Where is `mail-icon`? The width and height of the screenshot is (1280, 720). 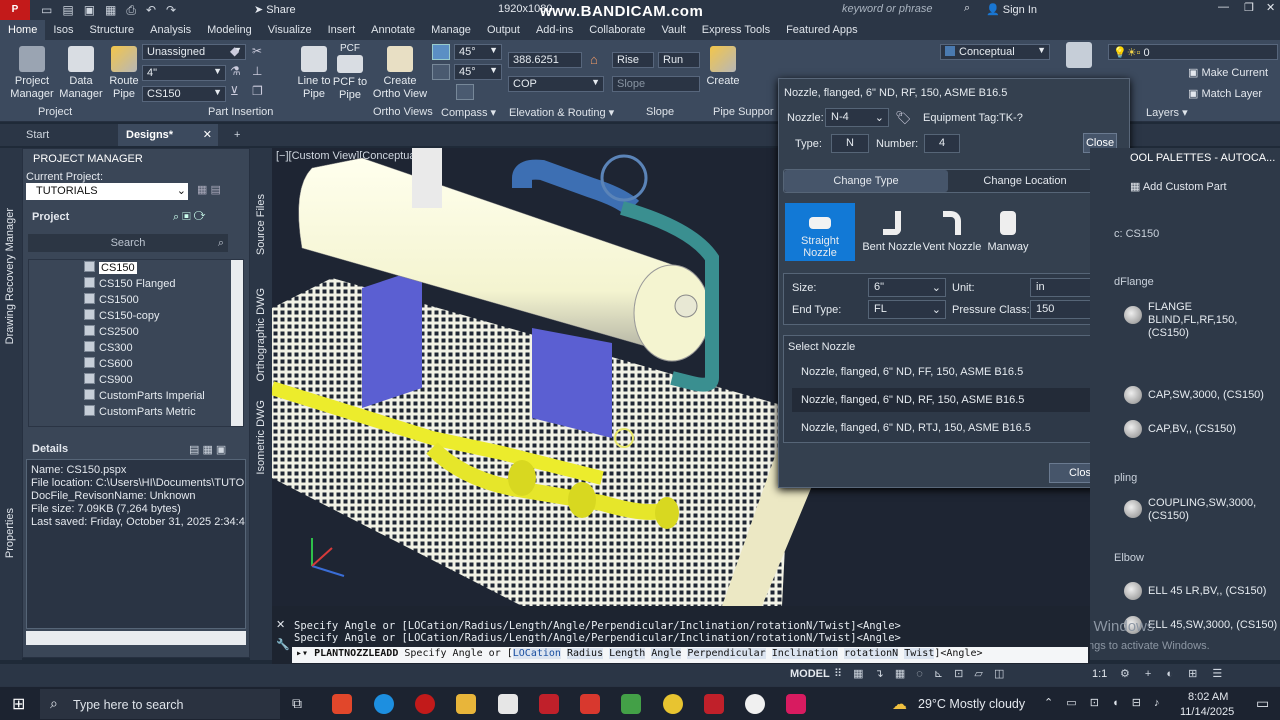 mail-icon is located at coordinates (508, 704).